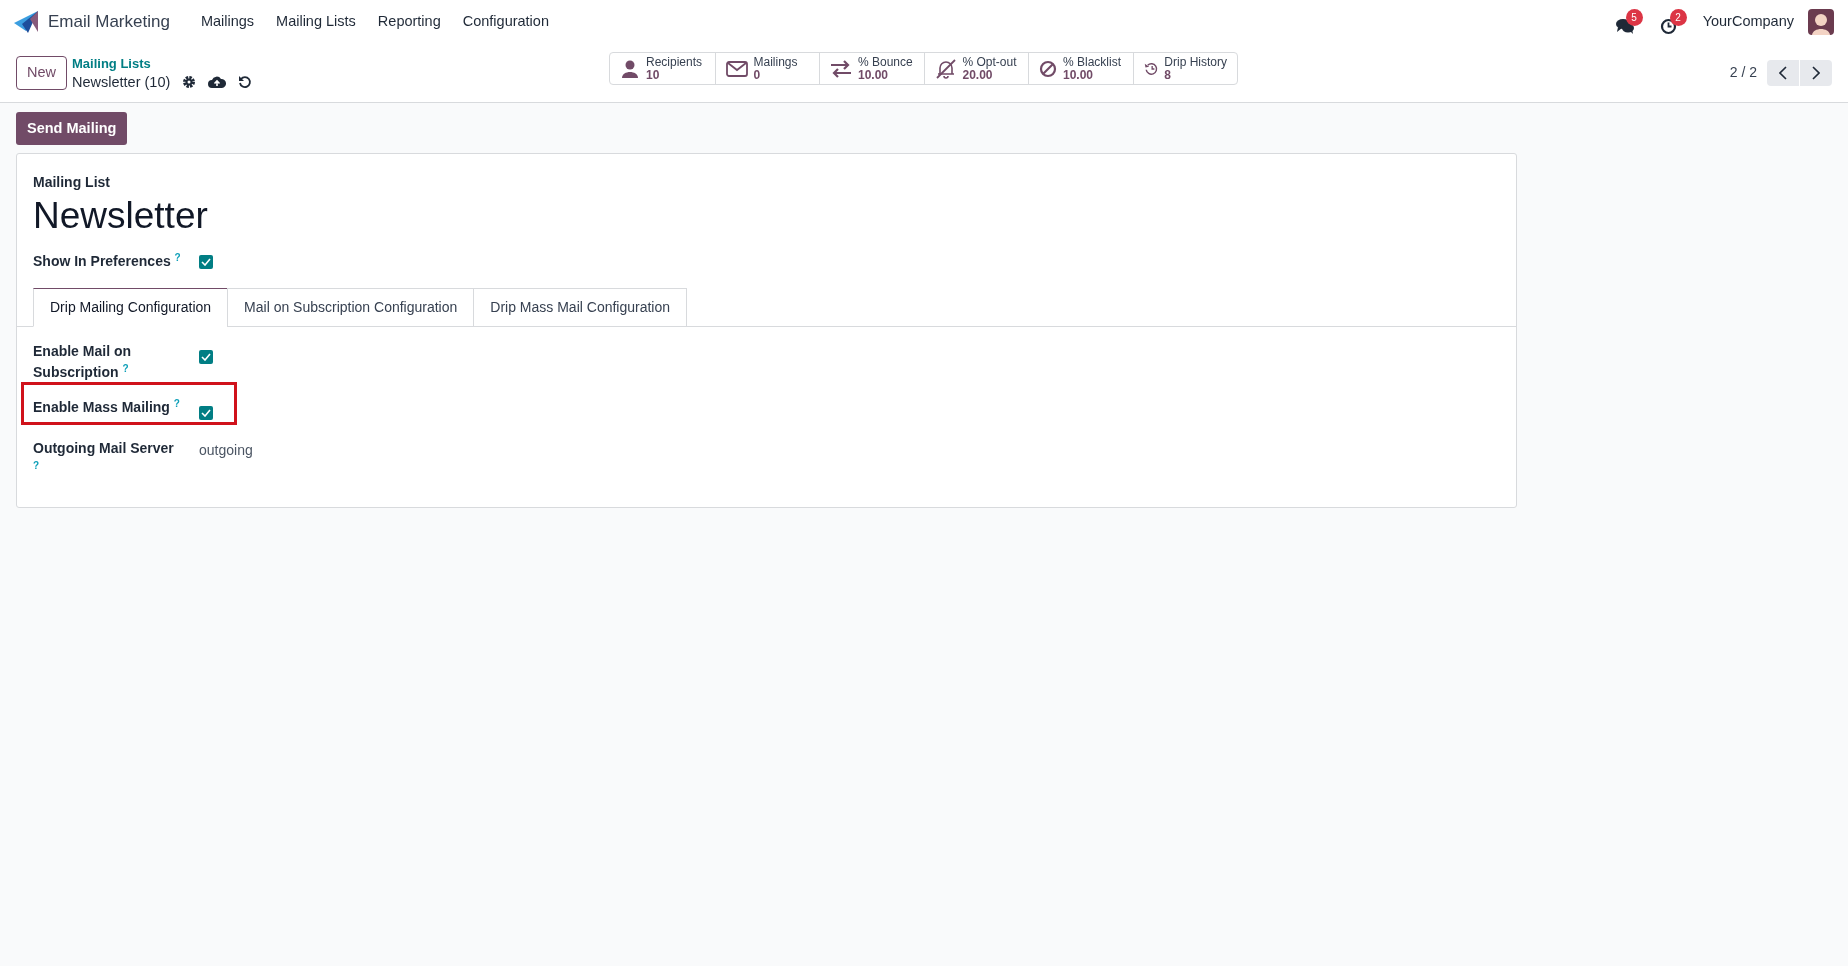 The height and width of the screenshot is (966, 1848). I want to click on chevron-left-icon, so click(1783, 72).